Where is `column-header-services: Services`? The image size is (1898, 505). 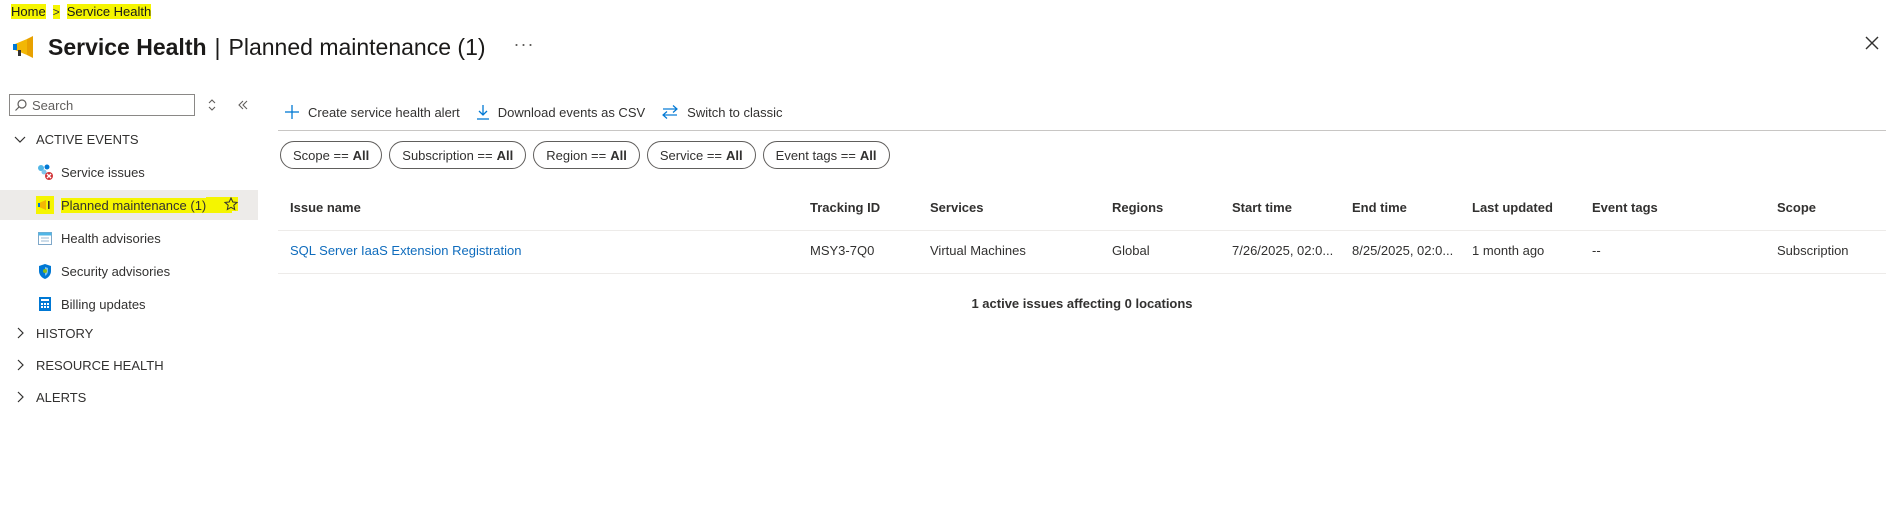
column-header-services: Services is located at coordinates (957, 207).